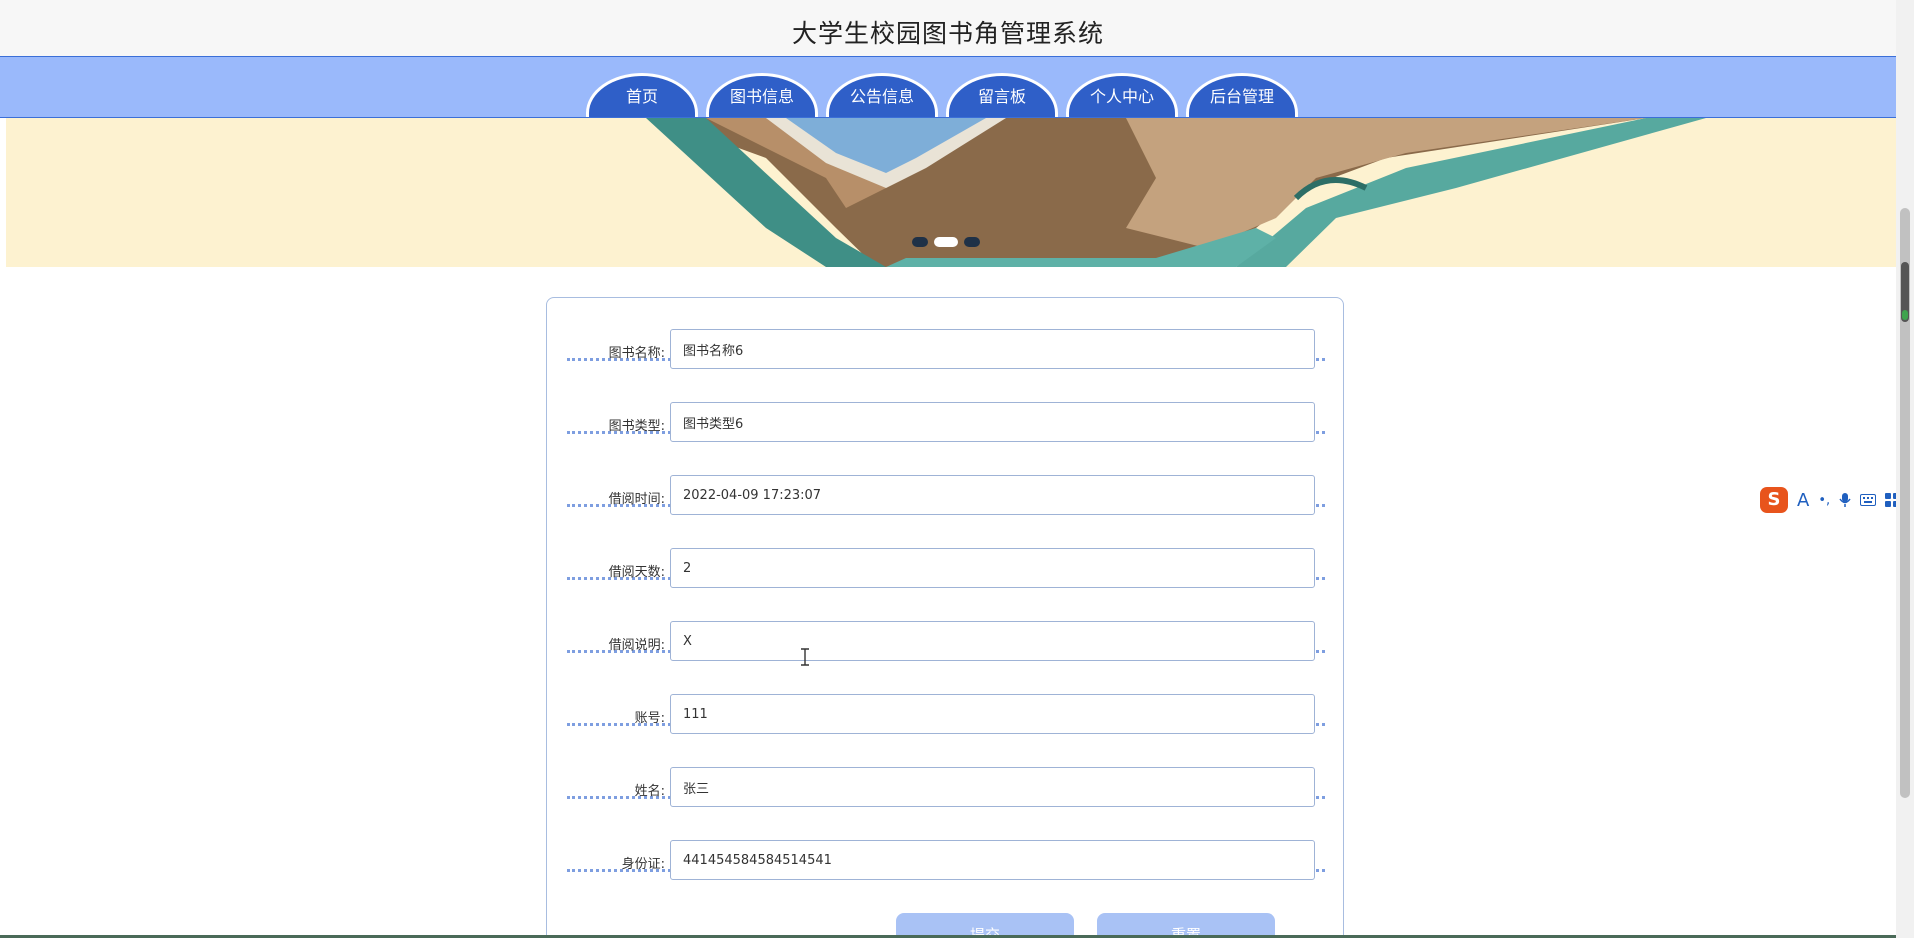 Image resolution: width=1914 pixels, height=938 pixels. What do you see at coordinates (992, 641) in the screenshot?
I see `borrow-note-input` at bounding box center [992, 641].